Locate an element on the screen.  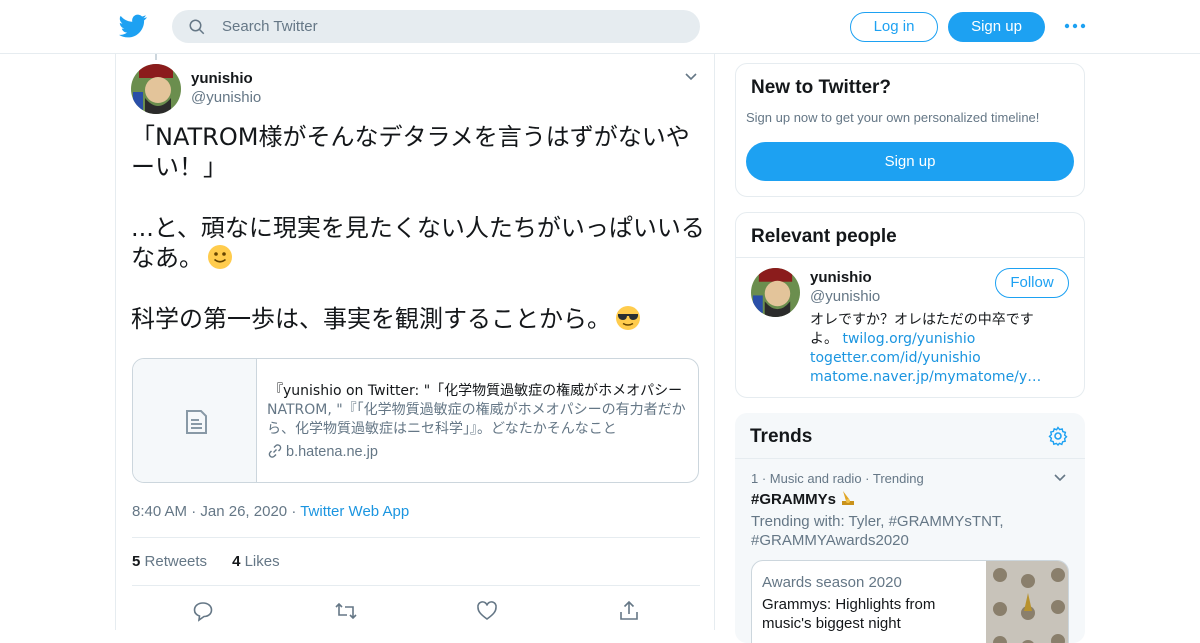
twitter-logo-icon is located at coordinates (133, 26).